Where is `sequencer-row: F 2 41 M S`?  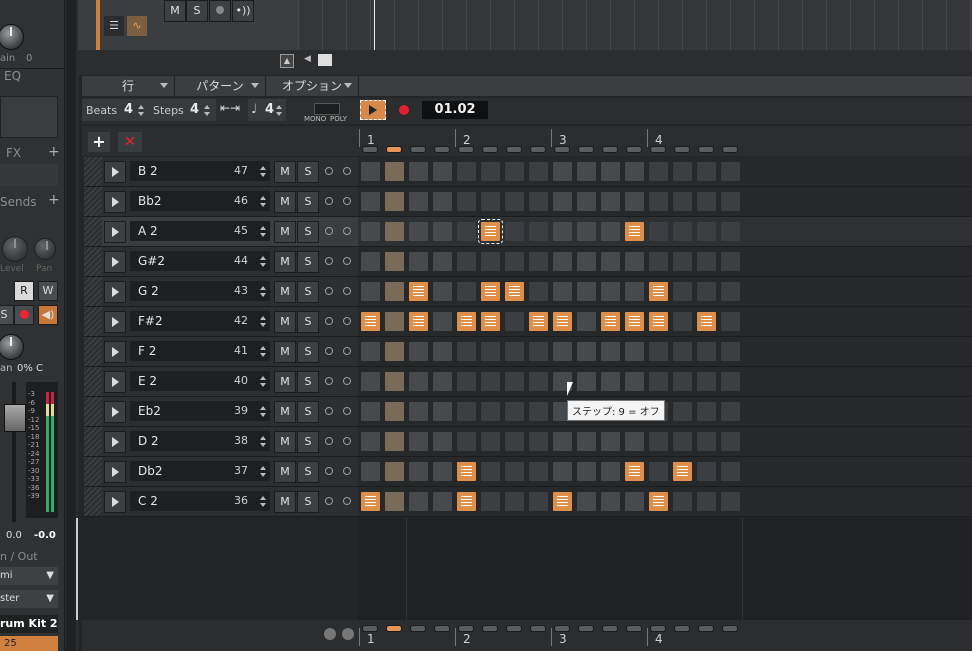 sequencer-row: F 2 41 M S is located at coordinates (221, 352).